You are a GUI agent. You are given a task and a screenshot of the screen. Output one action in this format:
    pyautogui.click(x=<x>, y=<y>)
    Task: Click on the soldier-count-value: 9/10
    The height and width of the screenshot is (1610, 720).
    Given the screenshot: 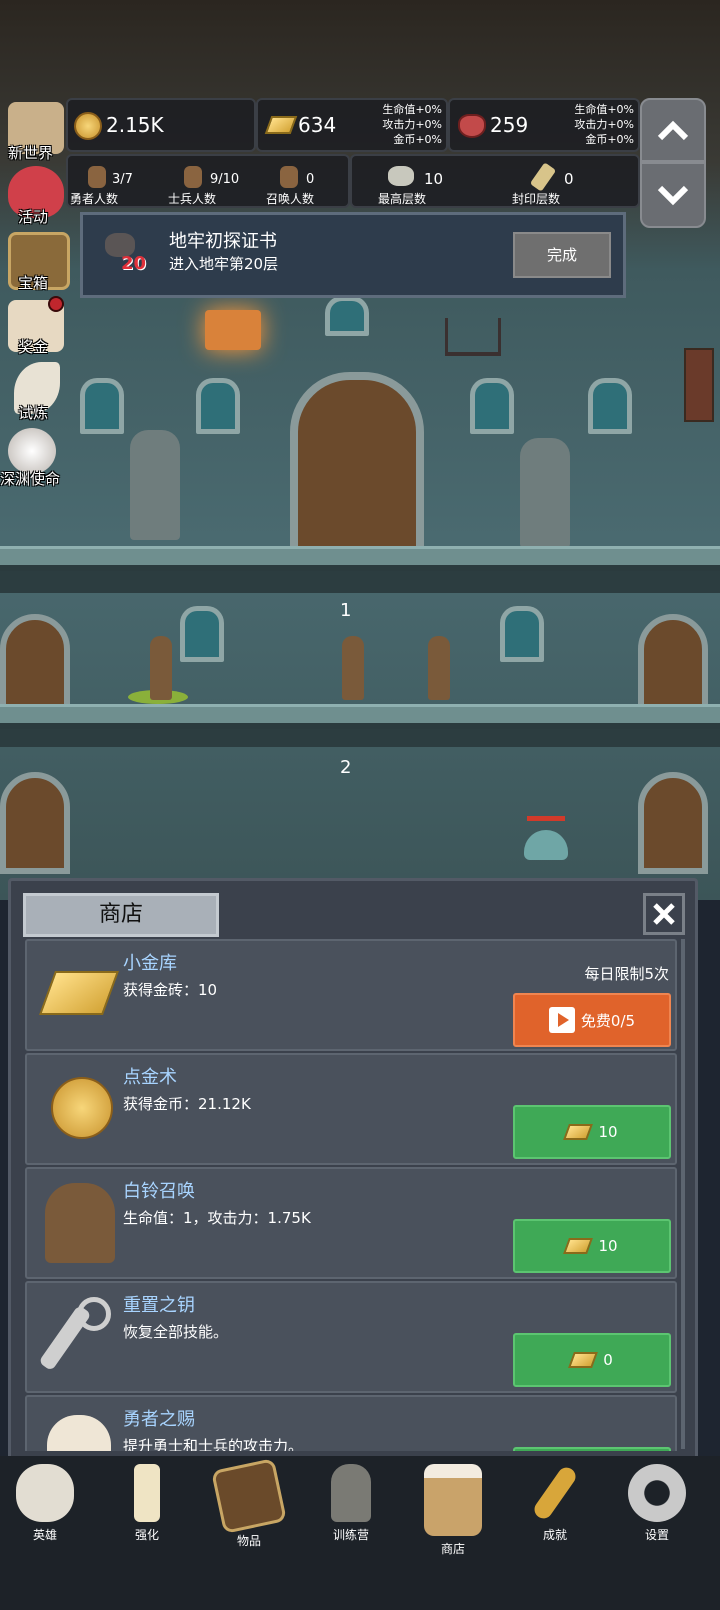 What is the action you would take?
    pyautogui.click(x=225, y=179)
    